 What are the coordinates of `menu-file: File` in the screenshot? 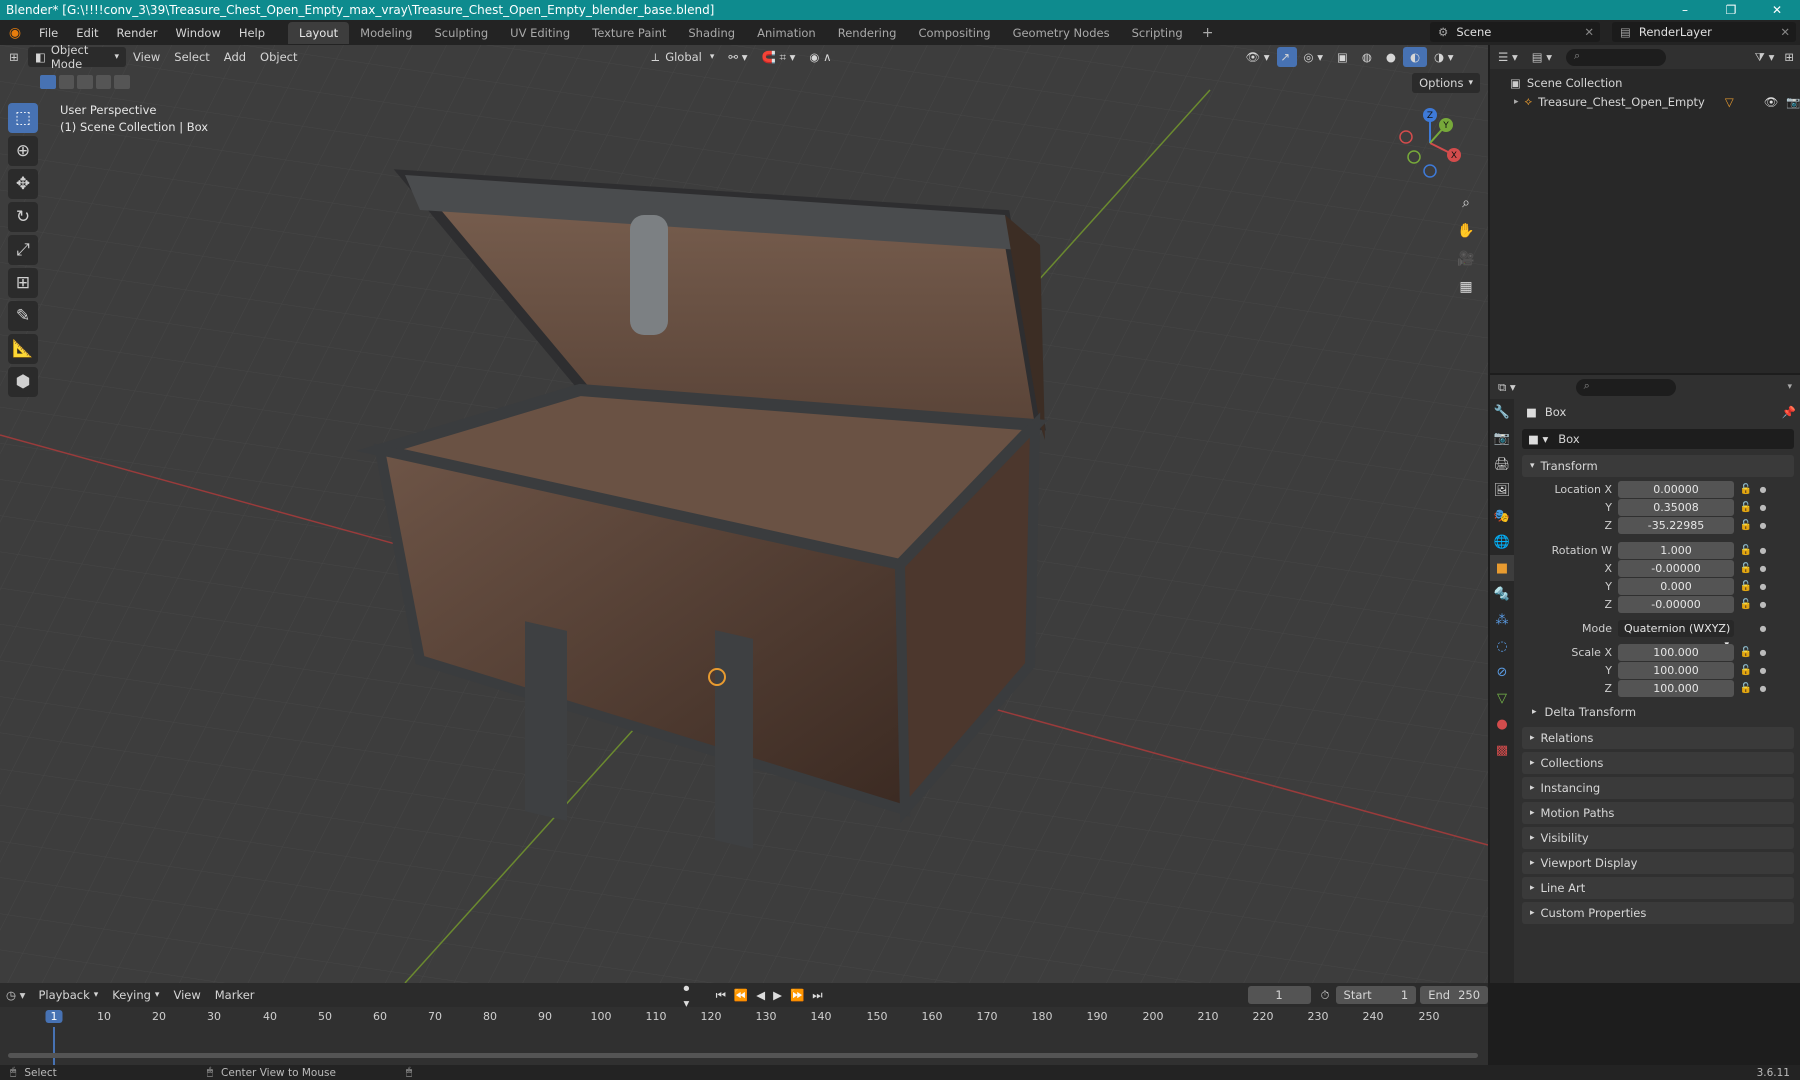 It's located at (48, 33).